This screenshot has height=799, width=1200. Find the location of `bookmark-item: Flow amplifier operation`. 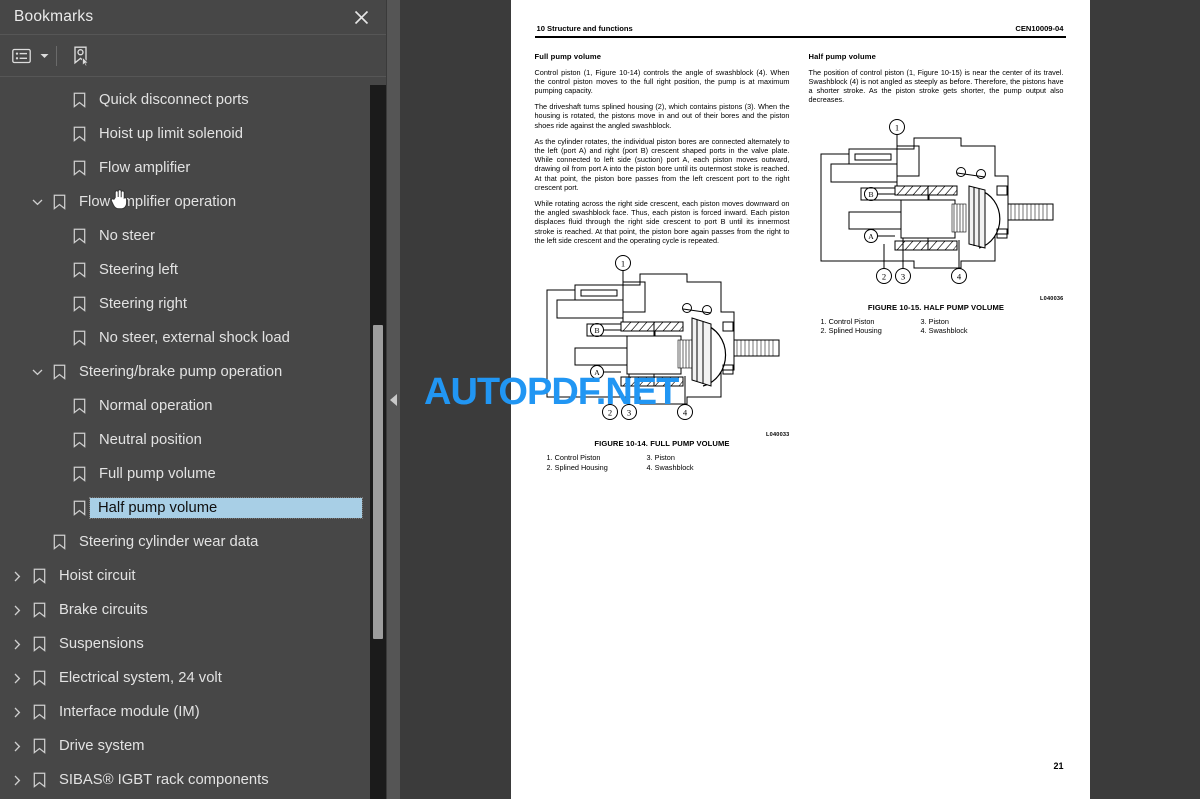

bookmark-item: Flow amplifier operation is located at coordinates (193, 202).